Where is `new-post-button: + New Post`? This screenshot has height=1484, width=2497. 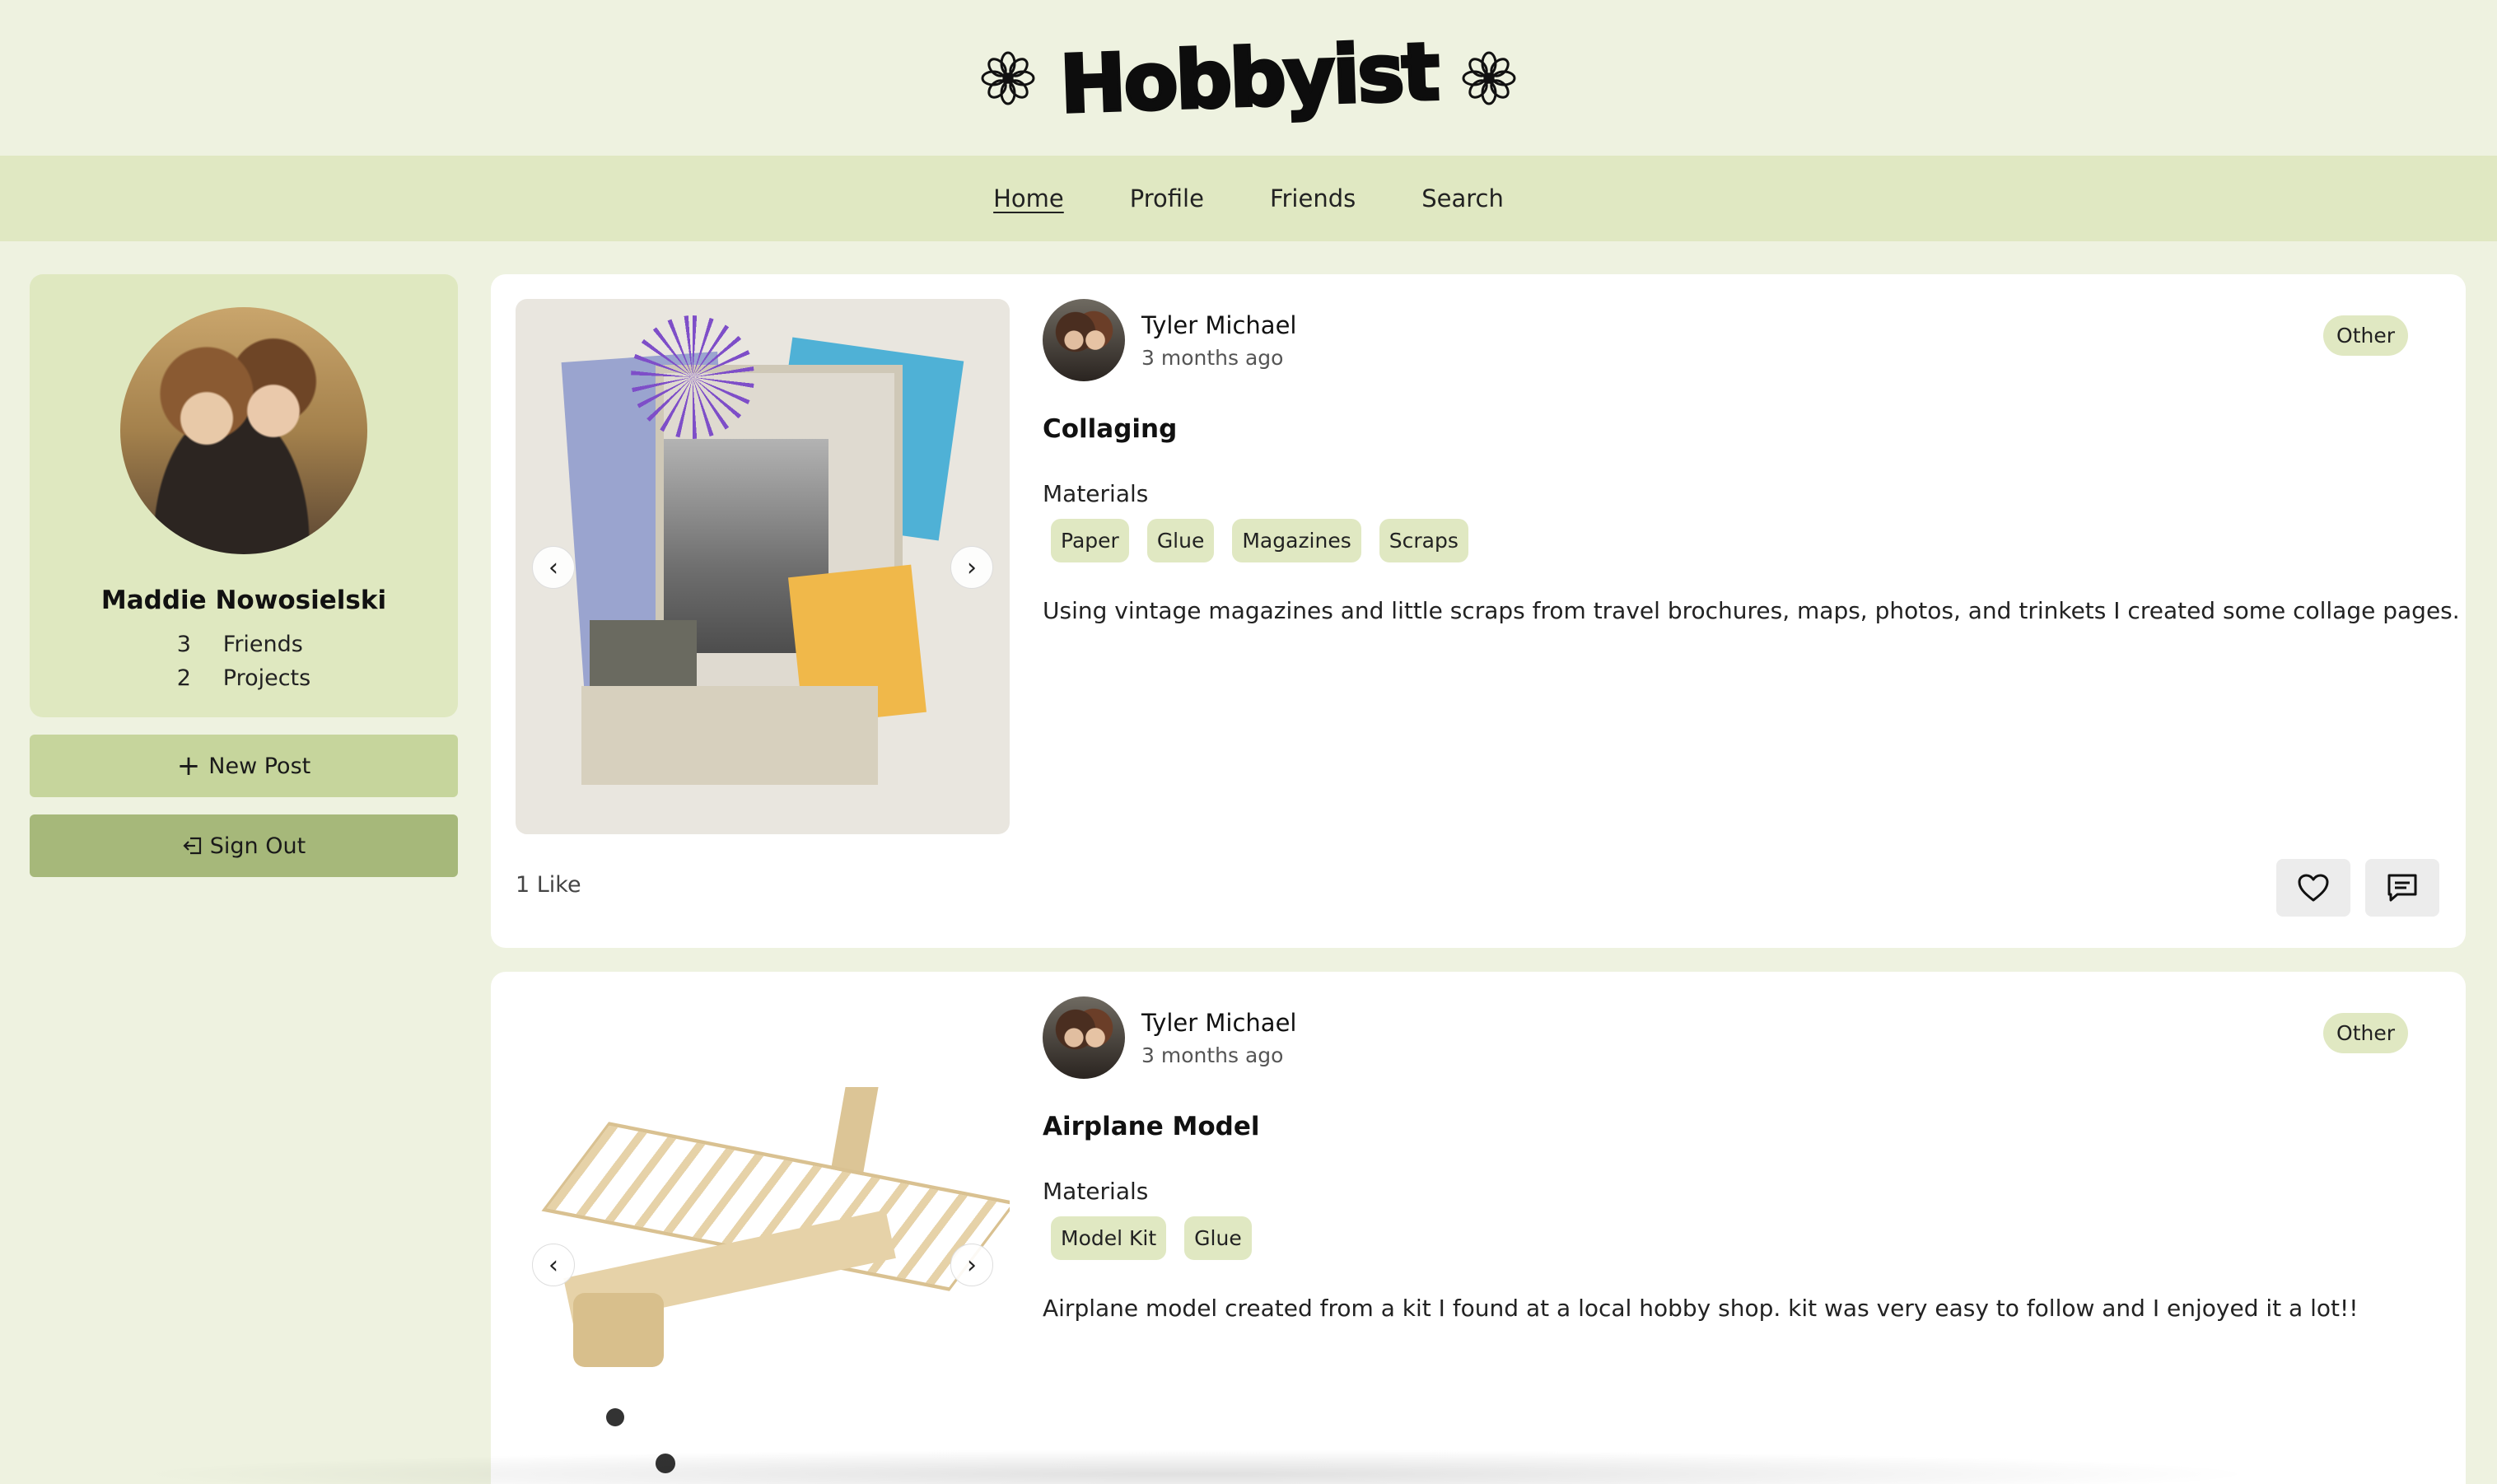
new-post-button: + New Post is located at coordinates (244, 766).